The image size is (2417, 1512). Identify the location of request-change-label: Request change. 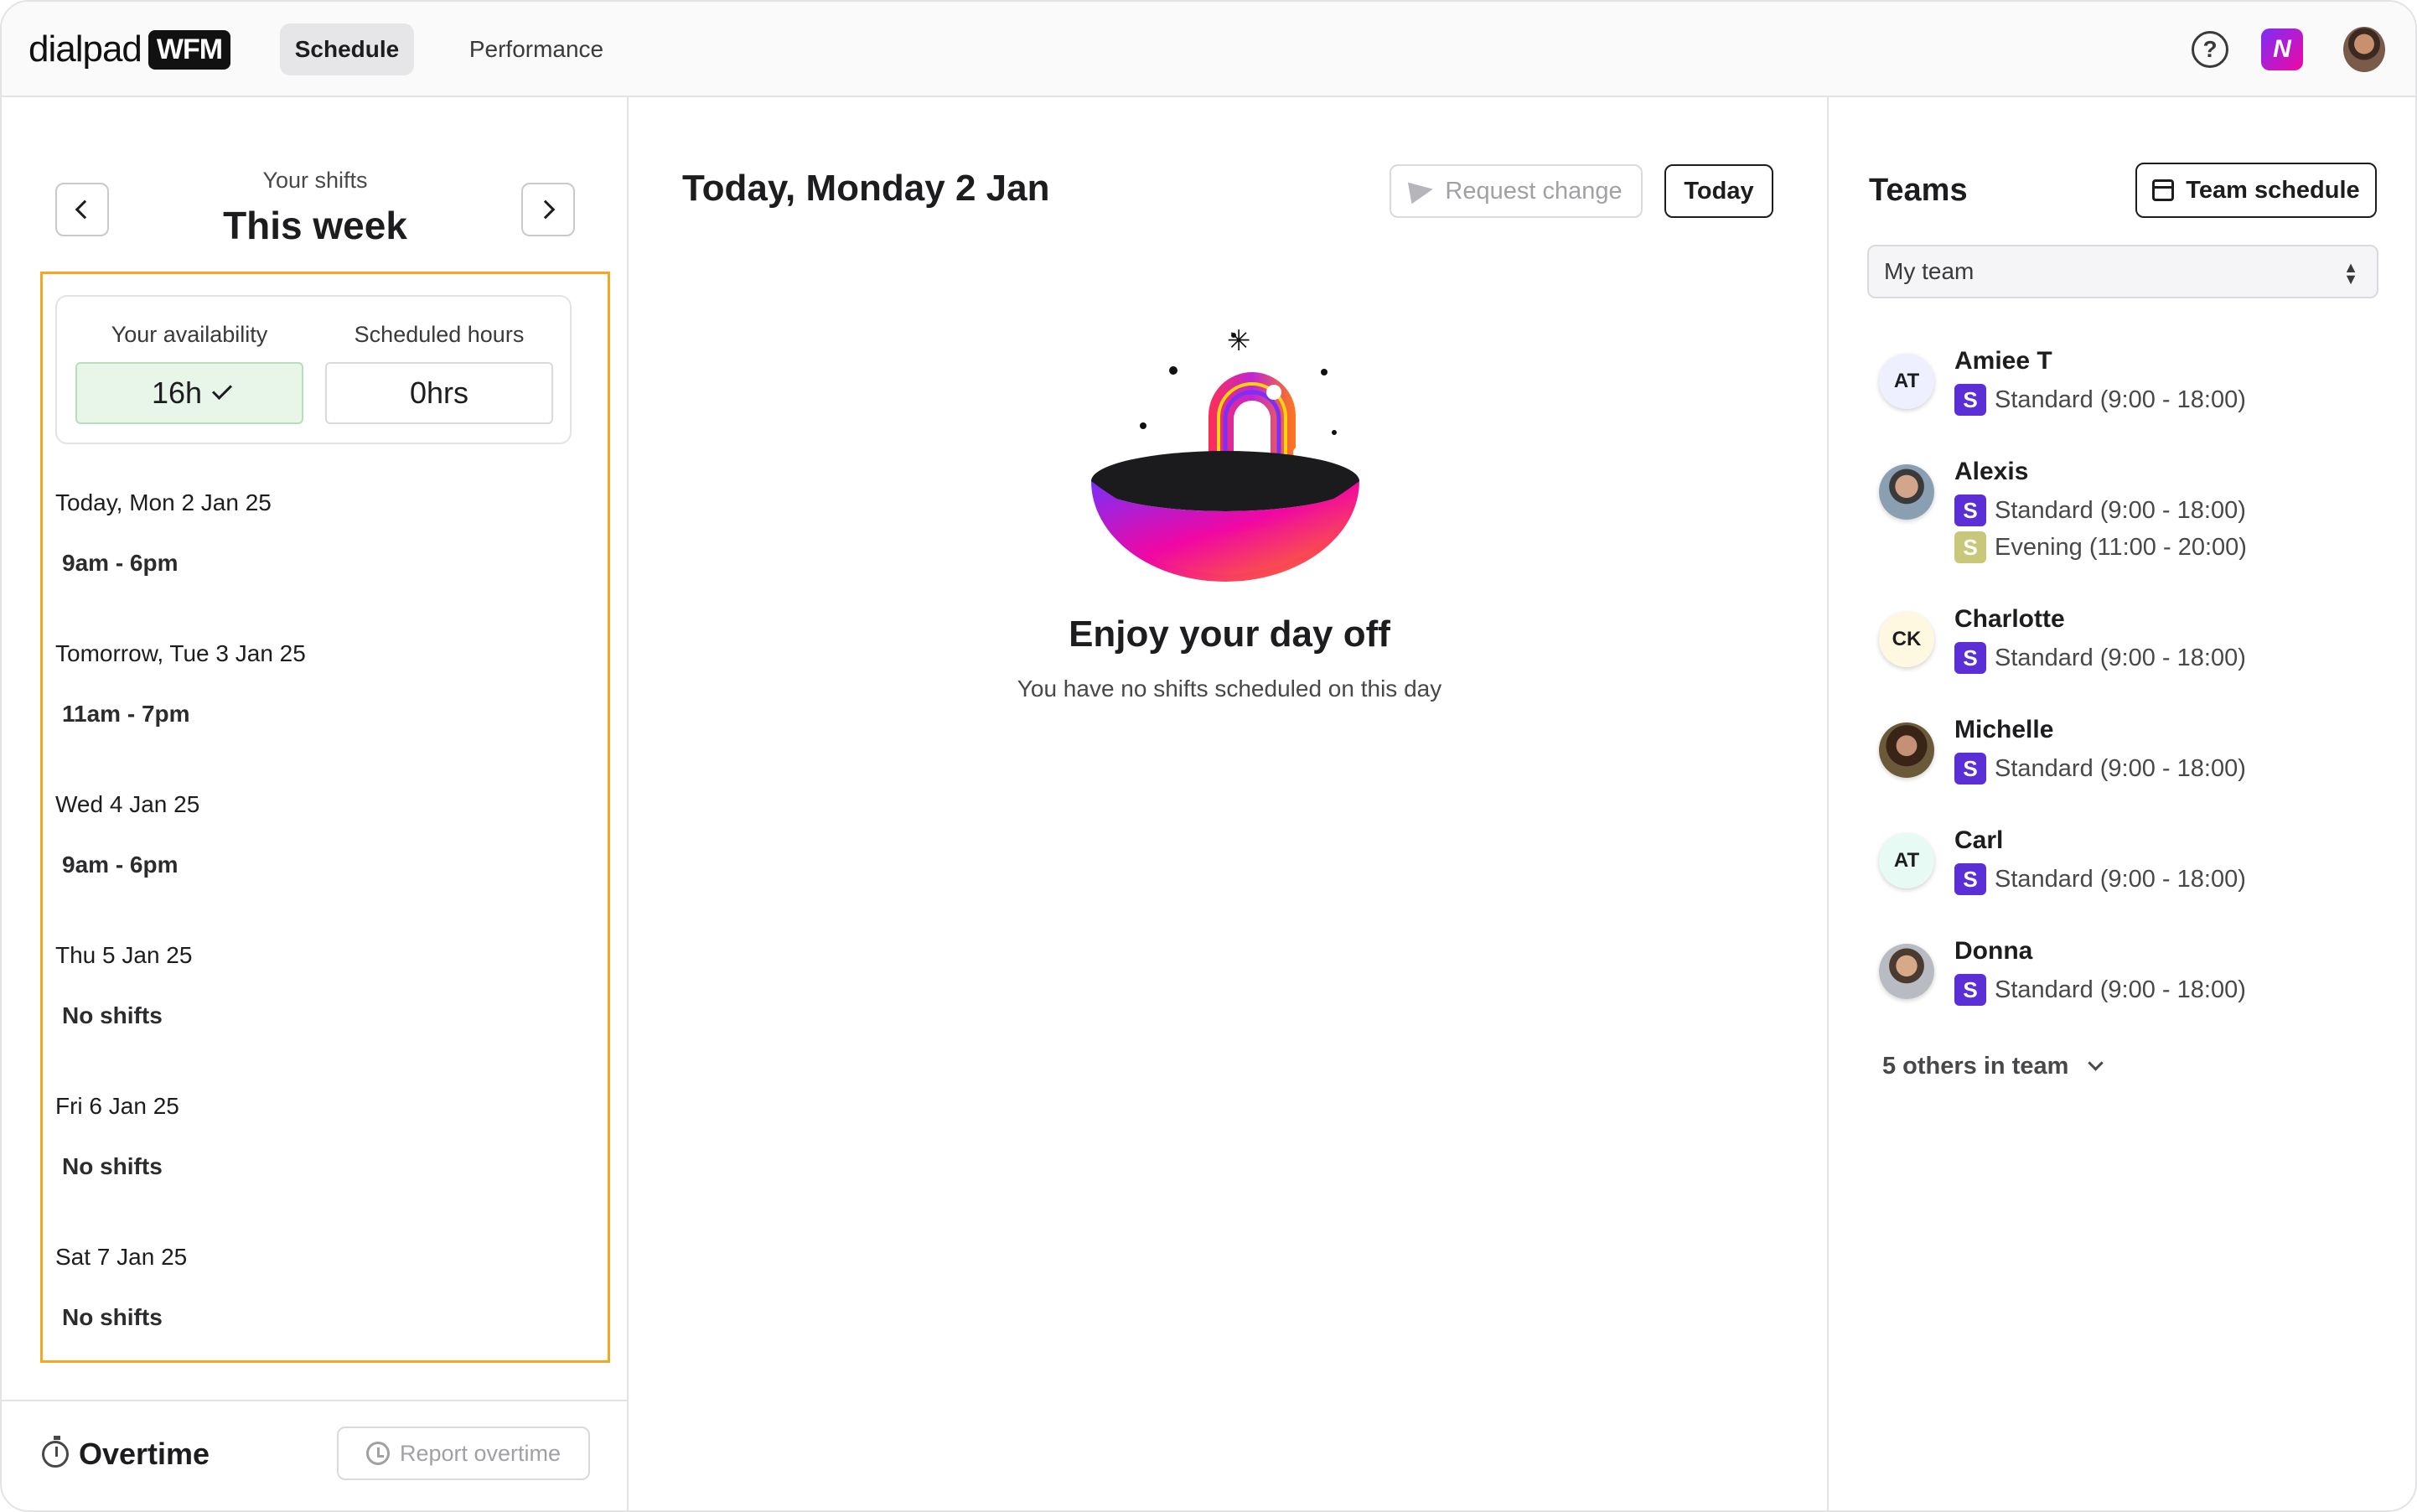
(1534, 191).